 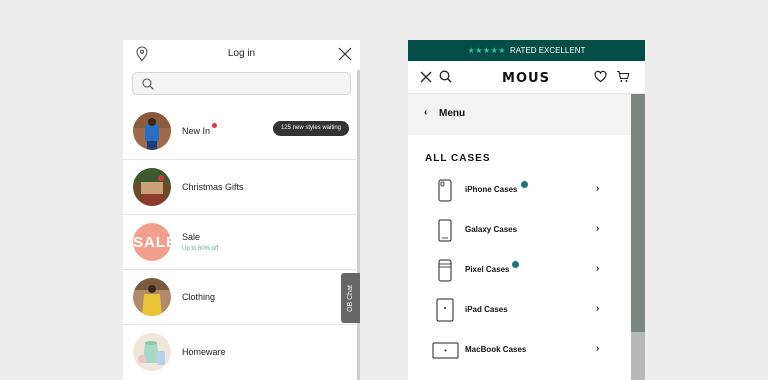 I want to click on category-label: Clothing, so click(x=199, y=297).